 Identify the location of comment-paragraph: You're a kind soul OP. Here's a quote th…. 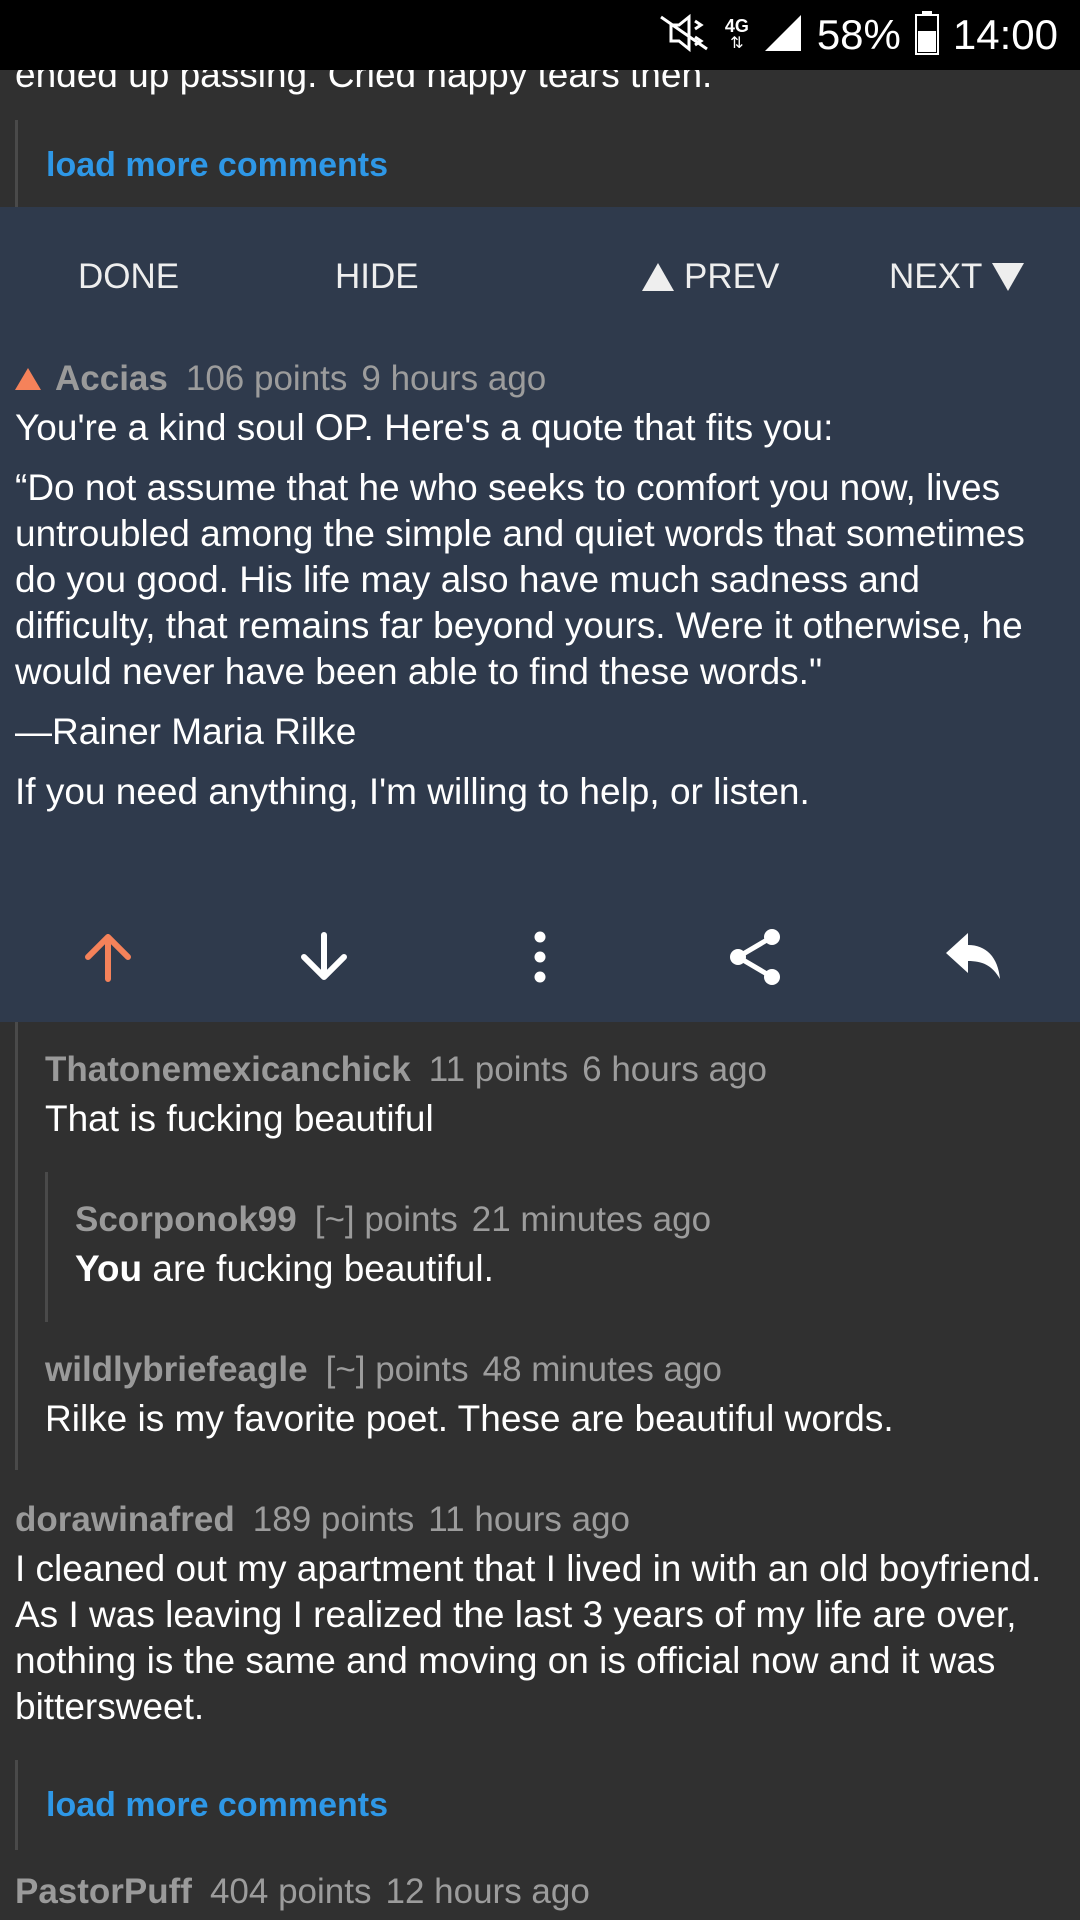
(424, 427).